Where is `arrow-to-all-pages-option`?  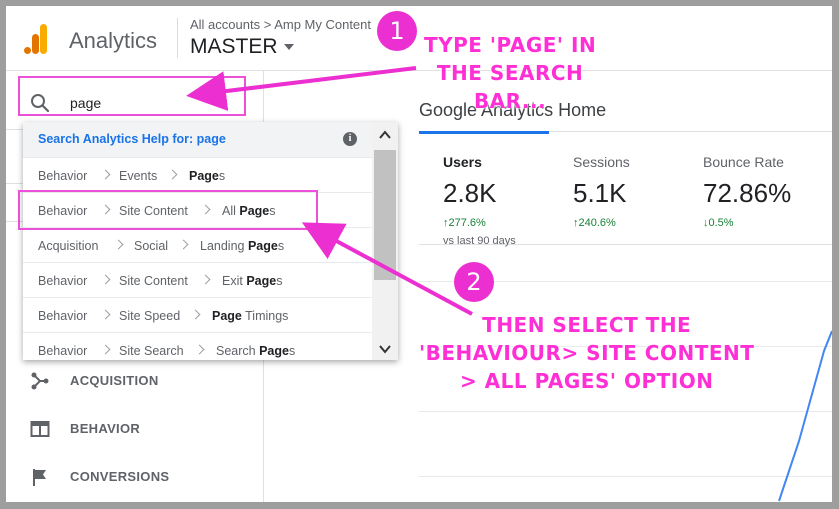 arrow-to-all-pages-option is located at coordinates (387, 269).